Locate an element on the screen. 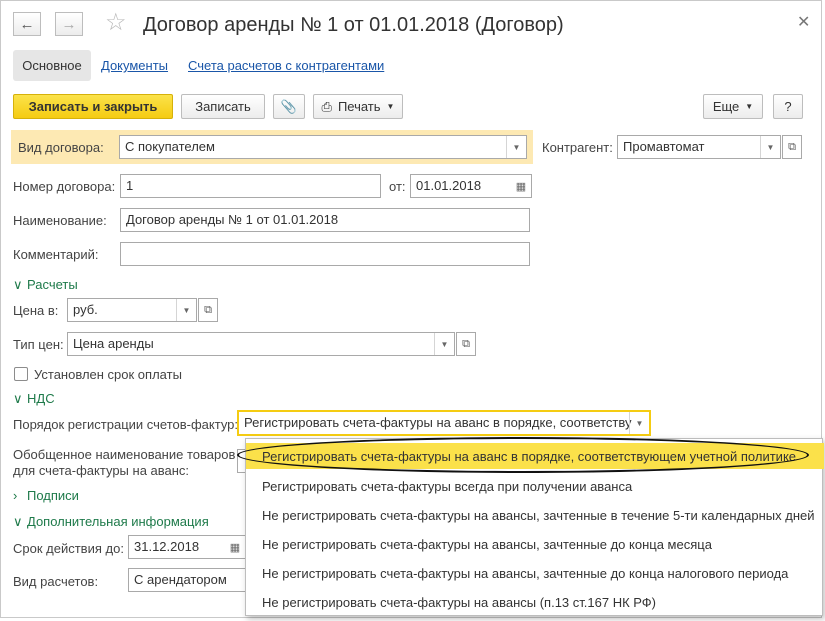 The width and height of the screenshot is (825, 621). price-in-select: руб. ▼ is located at coordinates (132, 310).